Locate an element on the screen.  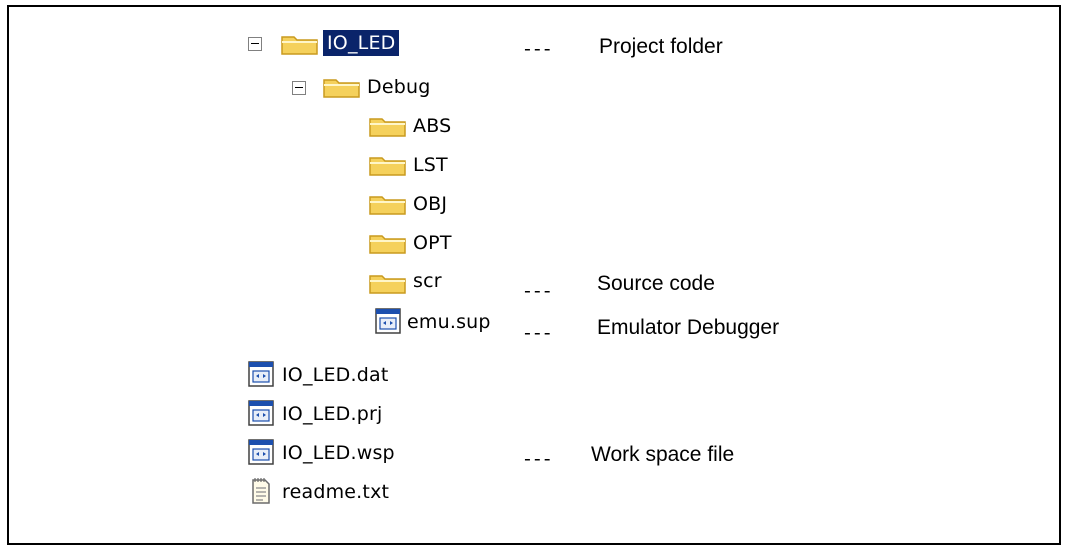
tree-item-opt: OPT is located at coordinates (432, 243).